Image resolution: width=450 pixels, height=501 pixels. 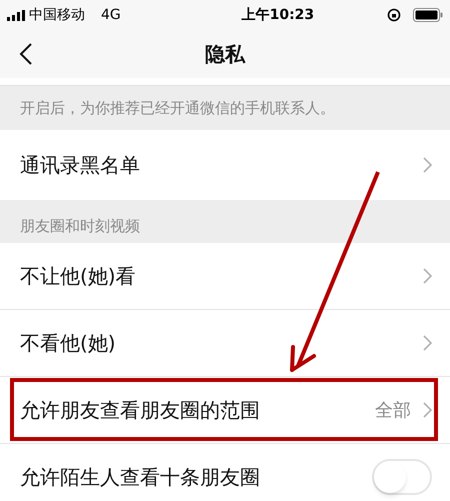 What do you see at coordinates (140, 410) in the screenshot?
I see `row-label: 允许朋友查看朋友圈的范围` at bounding box center [140, 410].